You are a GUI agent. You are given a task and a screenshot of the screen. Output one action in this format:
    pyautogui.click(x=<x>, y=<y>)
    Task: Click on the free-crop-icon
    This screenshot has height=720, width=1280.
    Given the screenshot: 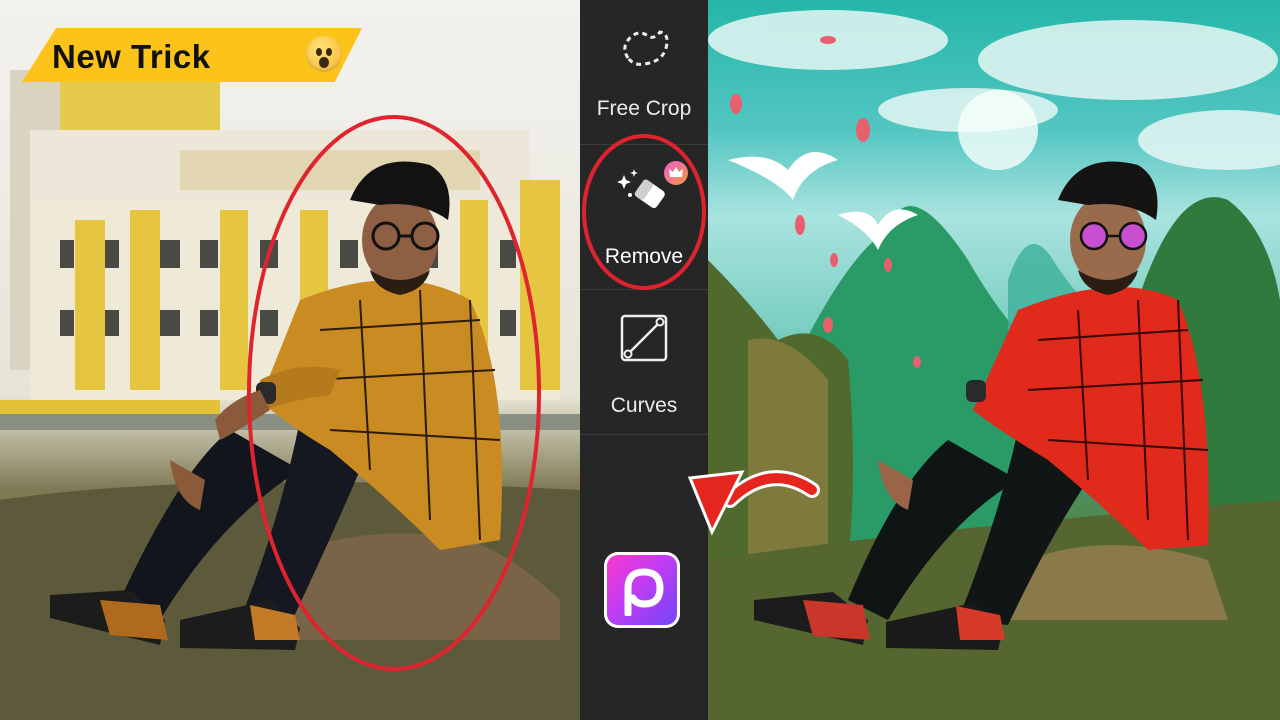 What is the action you would take?
    pyautogui.click(x=646, y=48)
    